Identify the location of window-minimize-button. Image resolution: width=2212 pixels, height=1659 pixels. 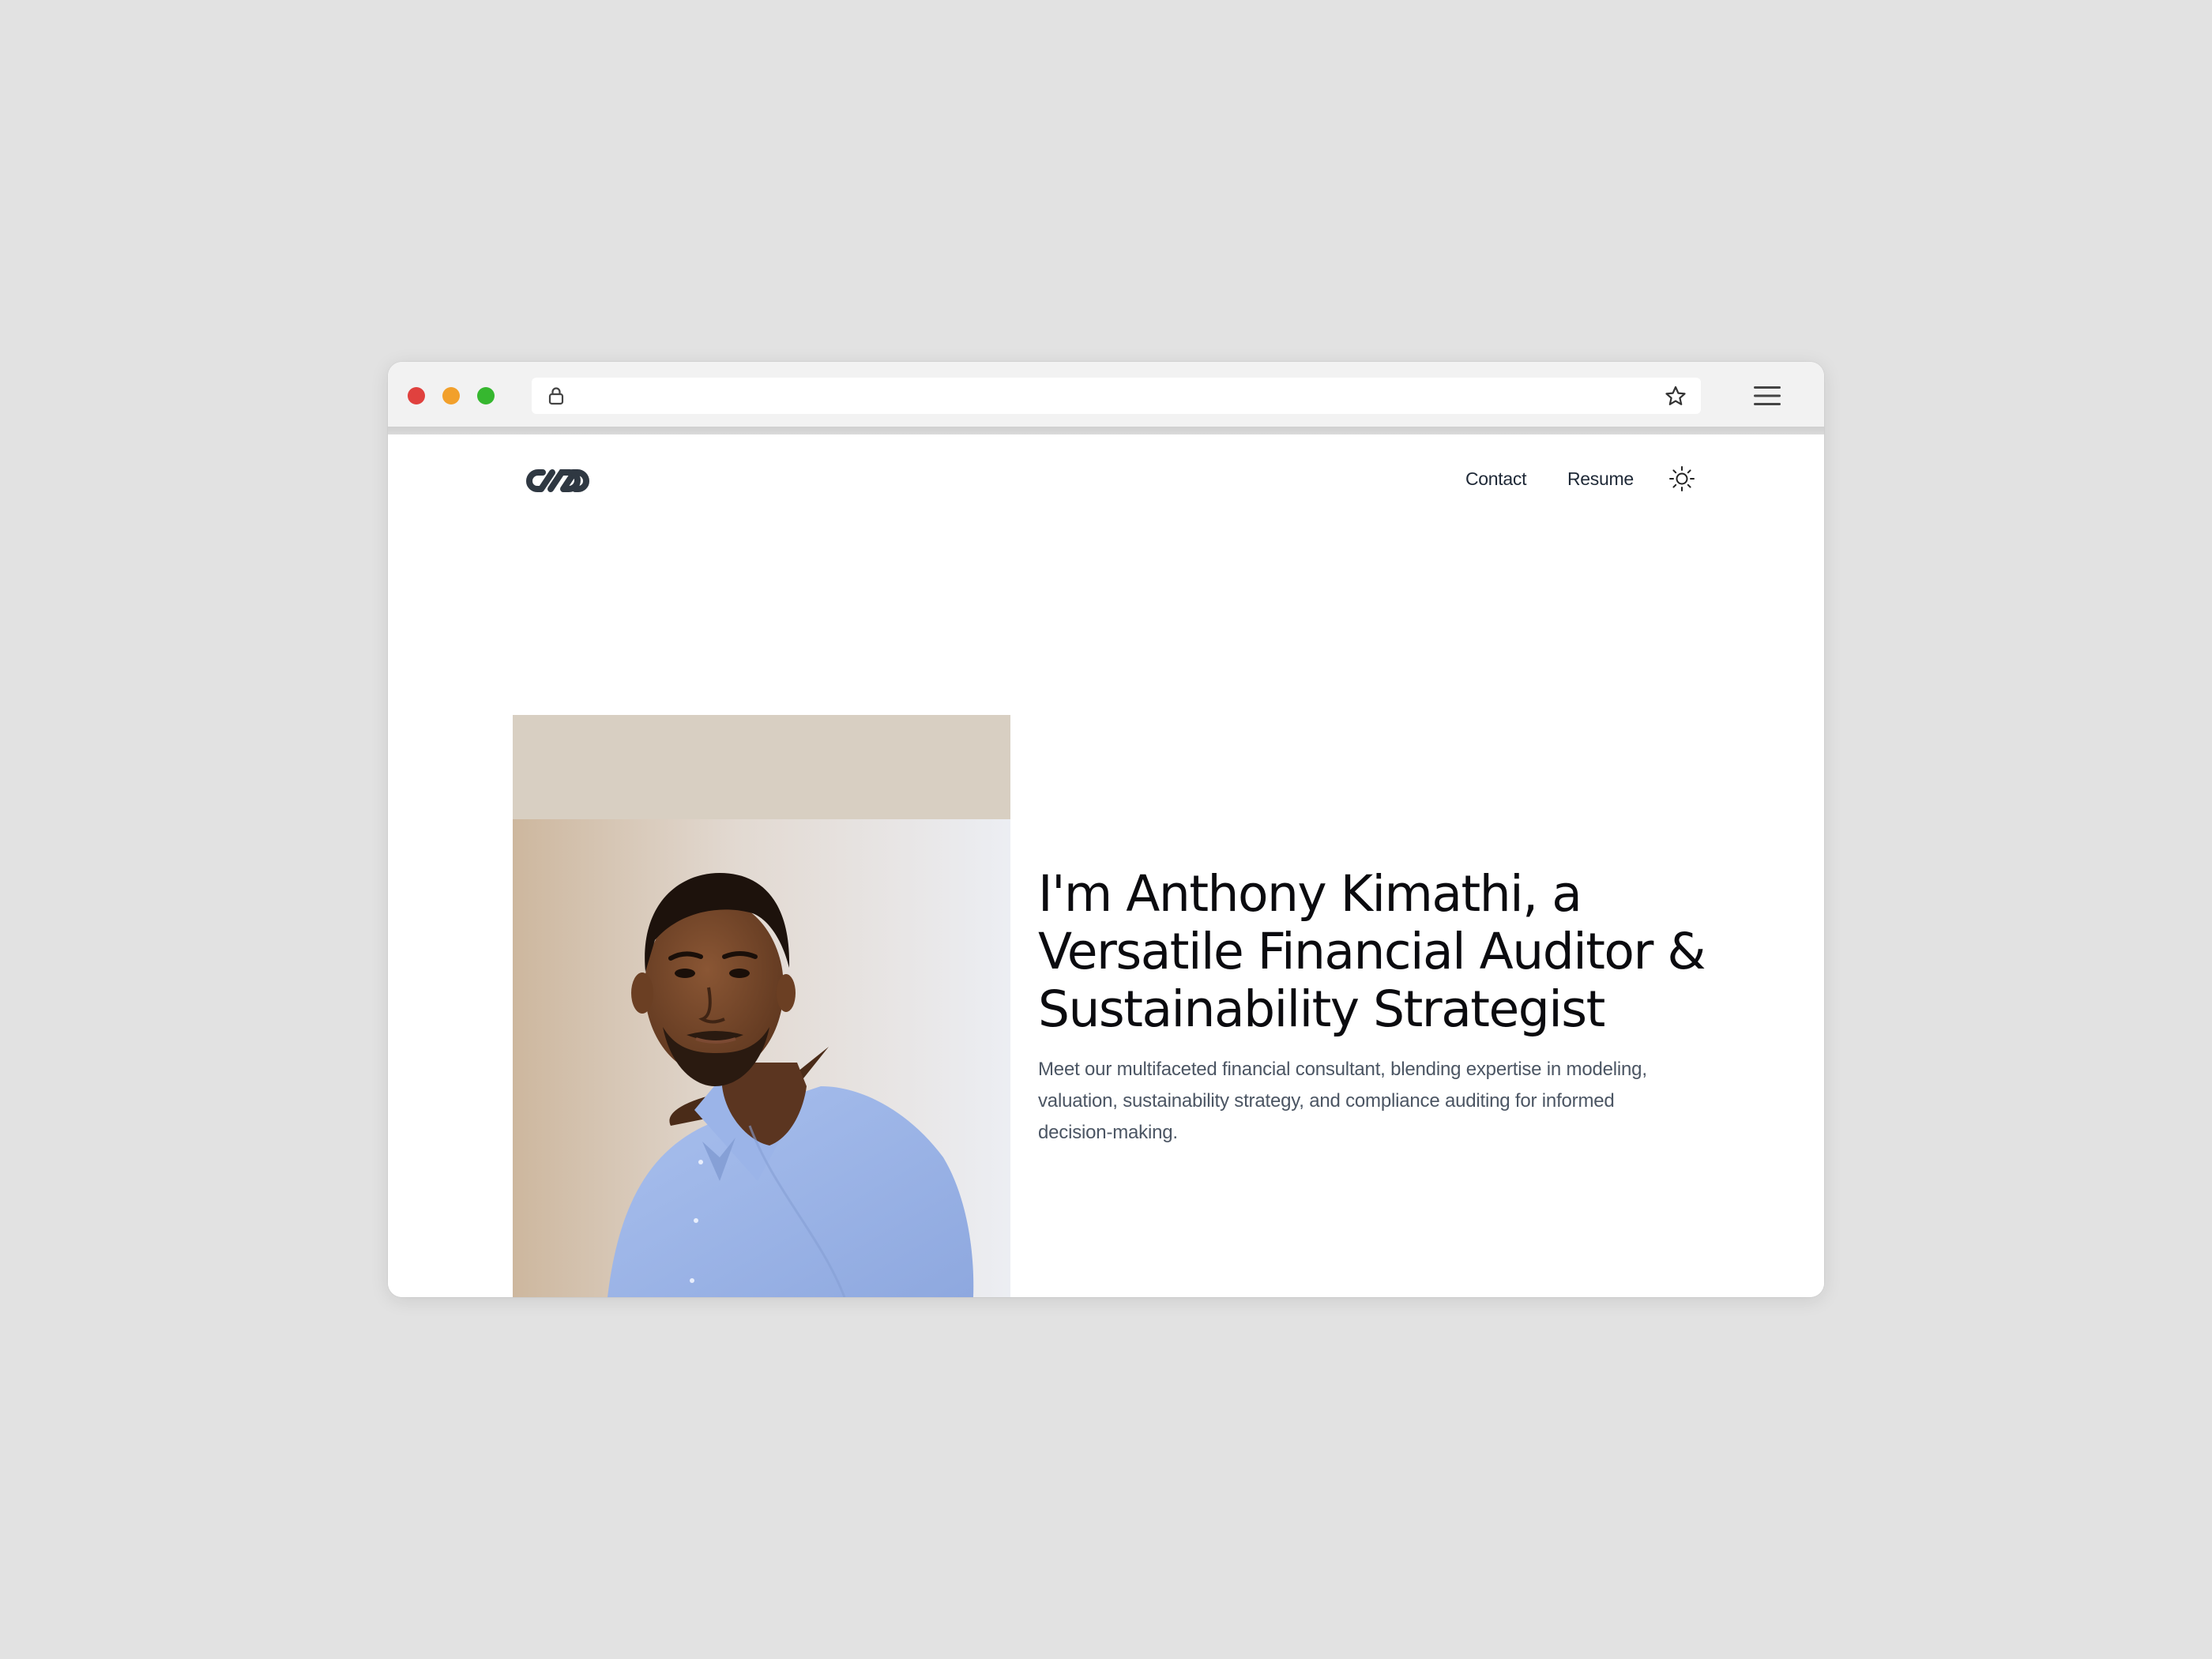
(451, 396).